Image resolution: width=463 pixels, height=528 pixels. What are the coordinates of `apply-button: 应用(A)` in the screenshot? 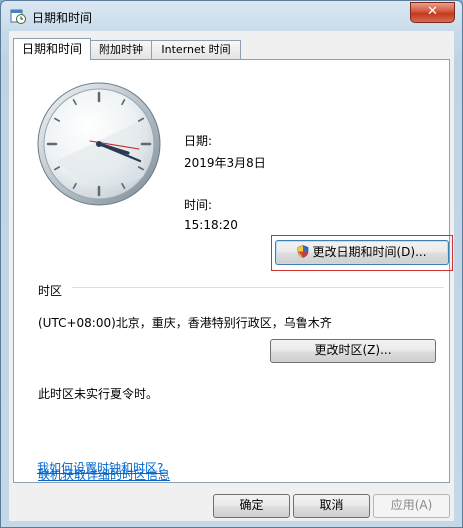 It's located at (411, 506).